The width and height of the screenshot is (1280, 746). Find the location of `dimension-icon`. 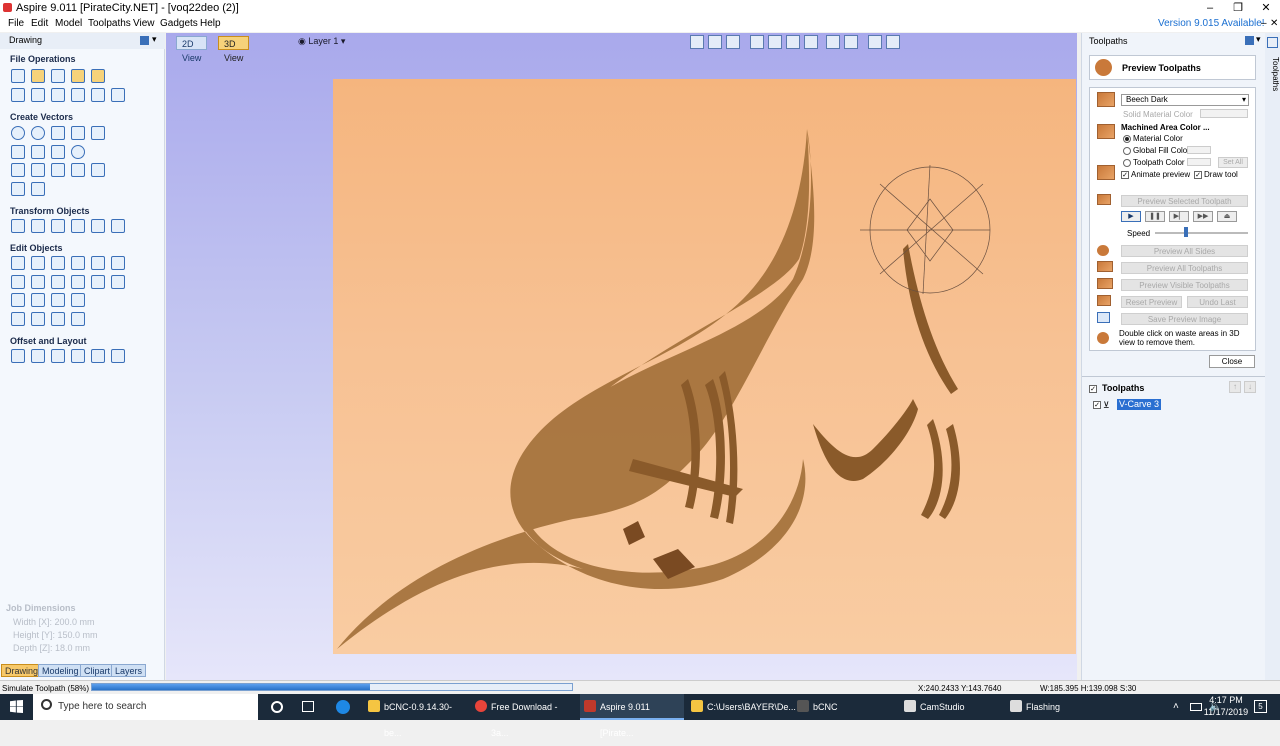

dimension-icon is located at coordinates (78, 170).